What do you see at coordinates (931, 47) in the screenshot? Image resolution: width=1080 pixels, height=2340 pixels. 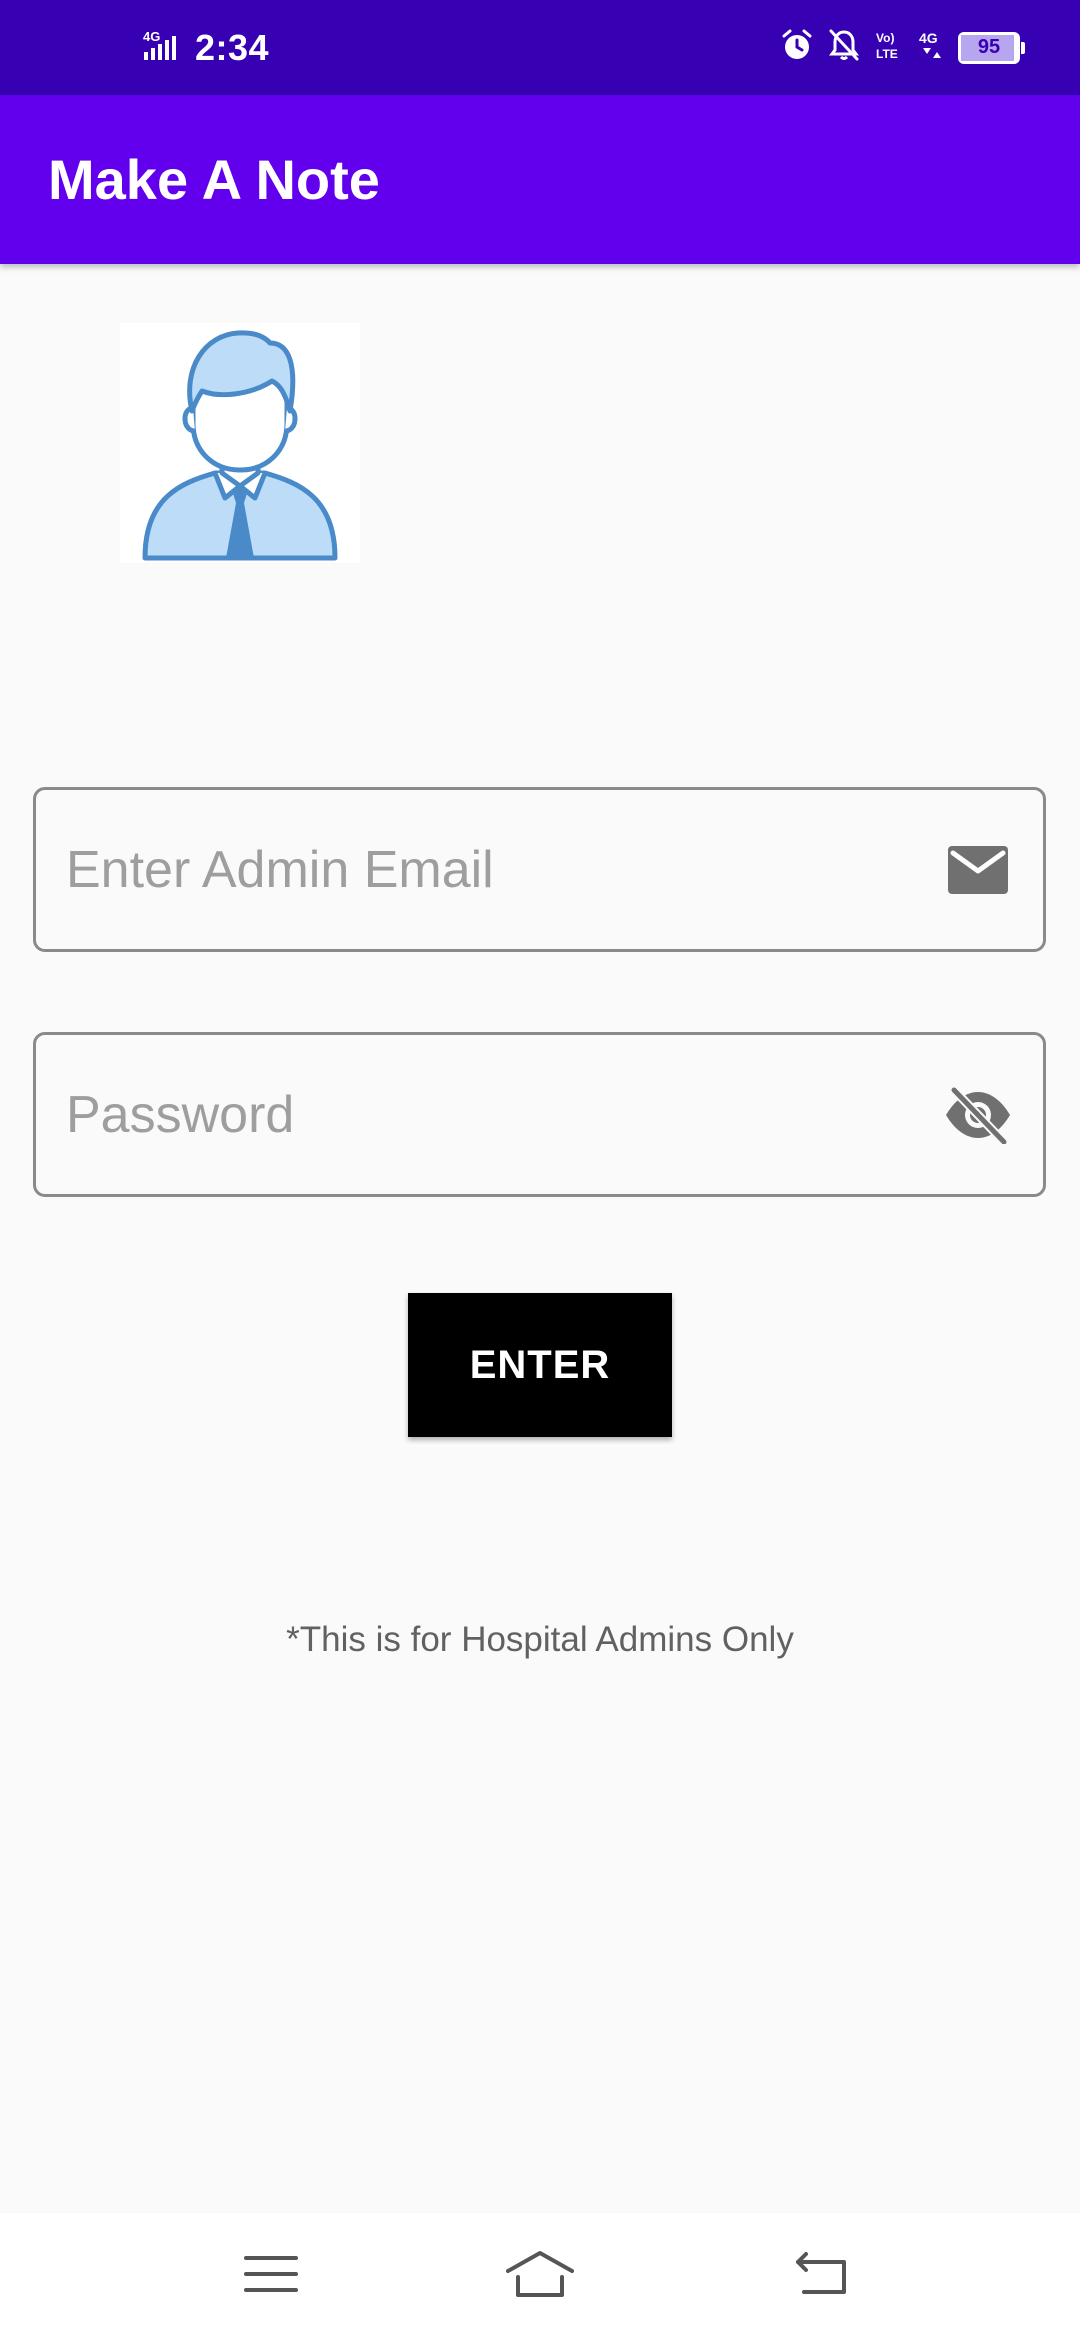 I see `4g-icon: 4G` at bounding box center [931, 47].